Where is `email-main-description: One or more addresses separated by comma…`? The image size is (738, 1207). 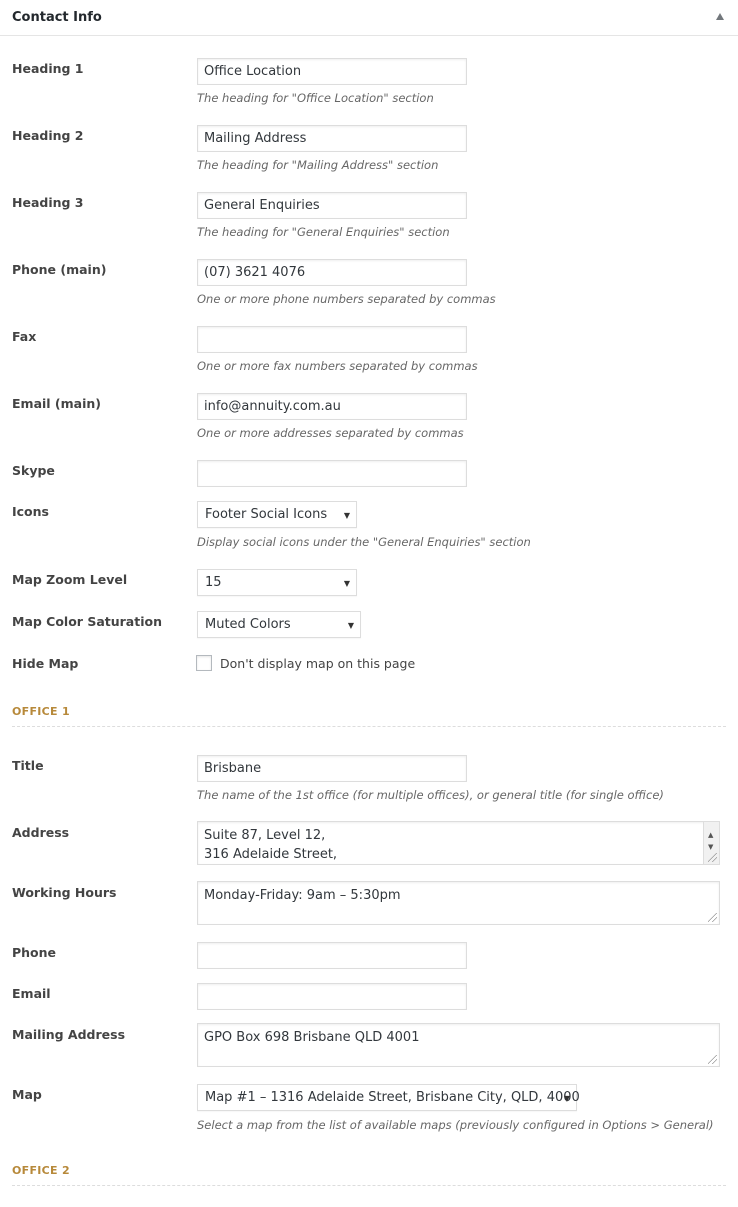 email-main-description: One or more addresses separated by comma… is located at coordinates (330, 433).